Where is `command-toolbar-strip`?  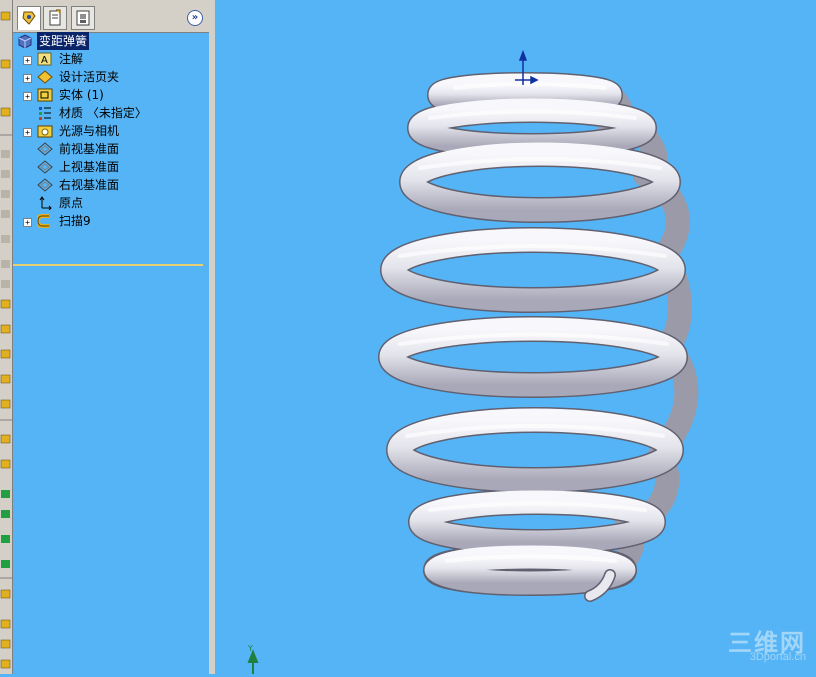 command-toolbar-strip is located at coordinates (6, 337).